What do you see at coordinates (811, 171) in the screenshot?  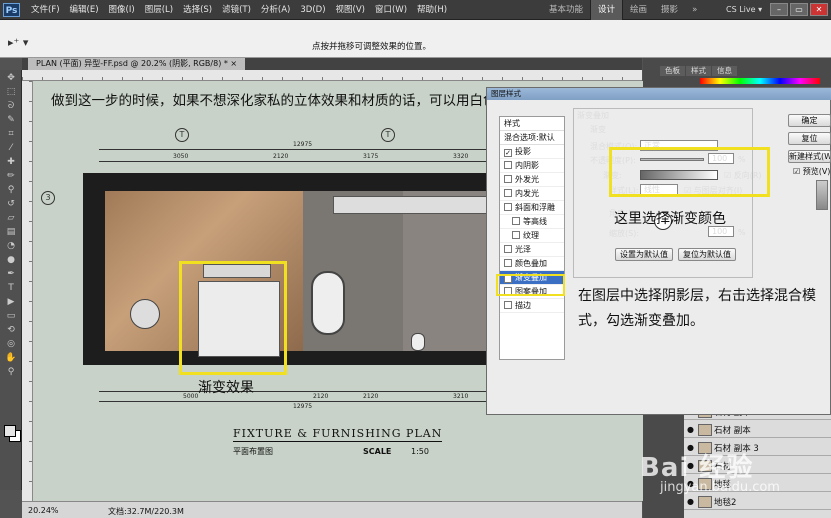 I see `preview-checkbox: ☑ 预览(V)` at bounding box center [811, 171].